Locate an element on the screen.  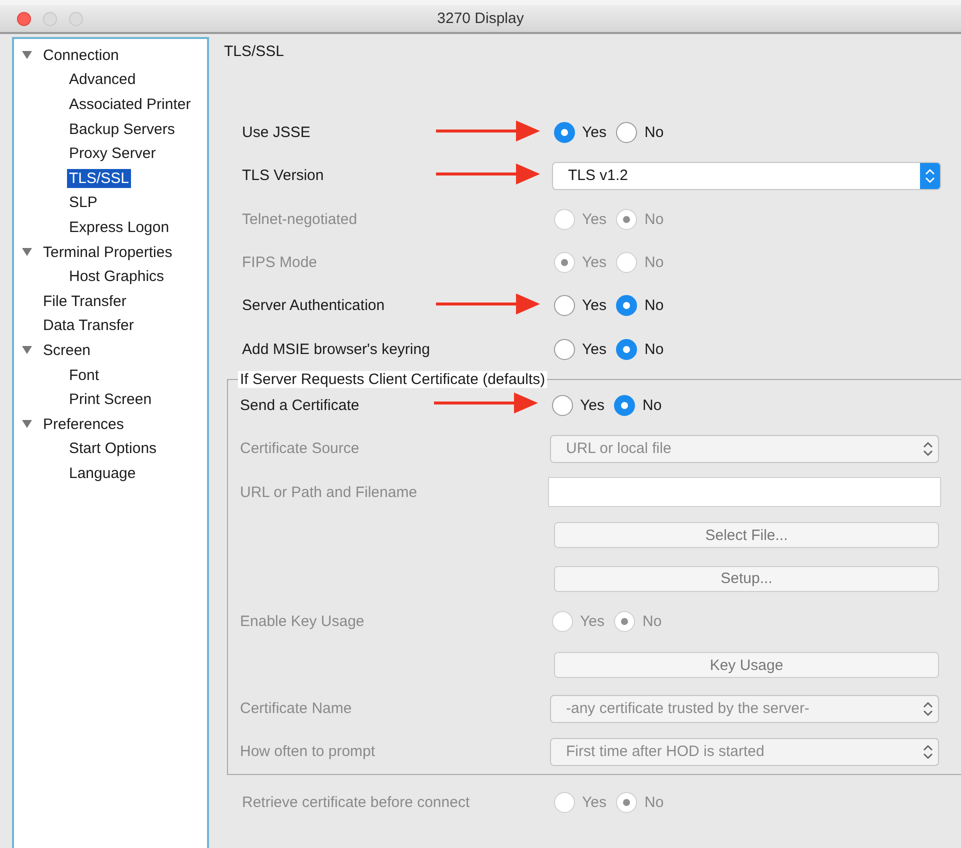
tree-item: Express Logon is located at coordinates (119, 227).